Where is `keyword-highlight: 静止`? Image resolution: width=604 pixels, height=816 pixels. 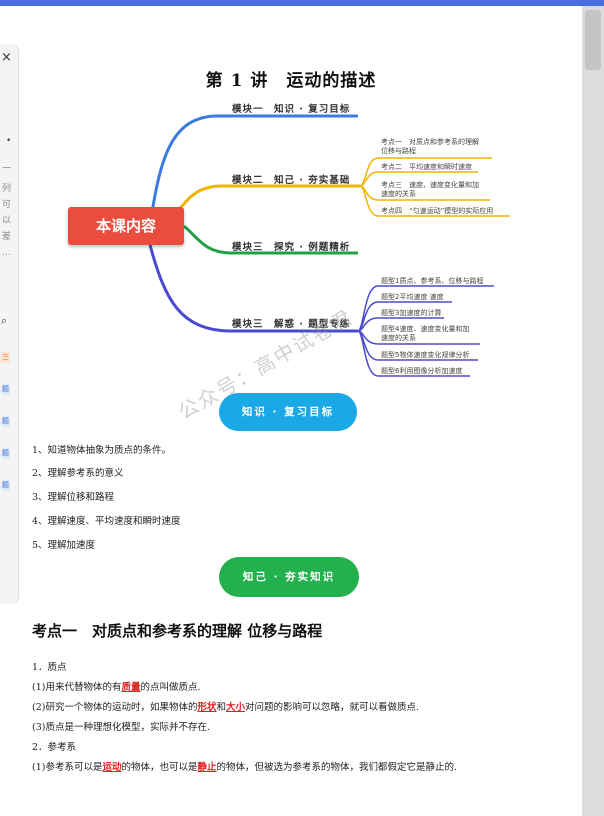 keyword-highlight: 静止 is located at coordinates (207, 767).